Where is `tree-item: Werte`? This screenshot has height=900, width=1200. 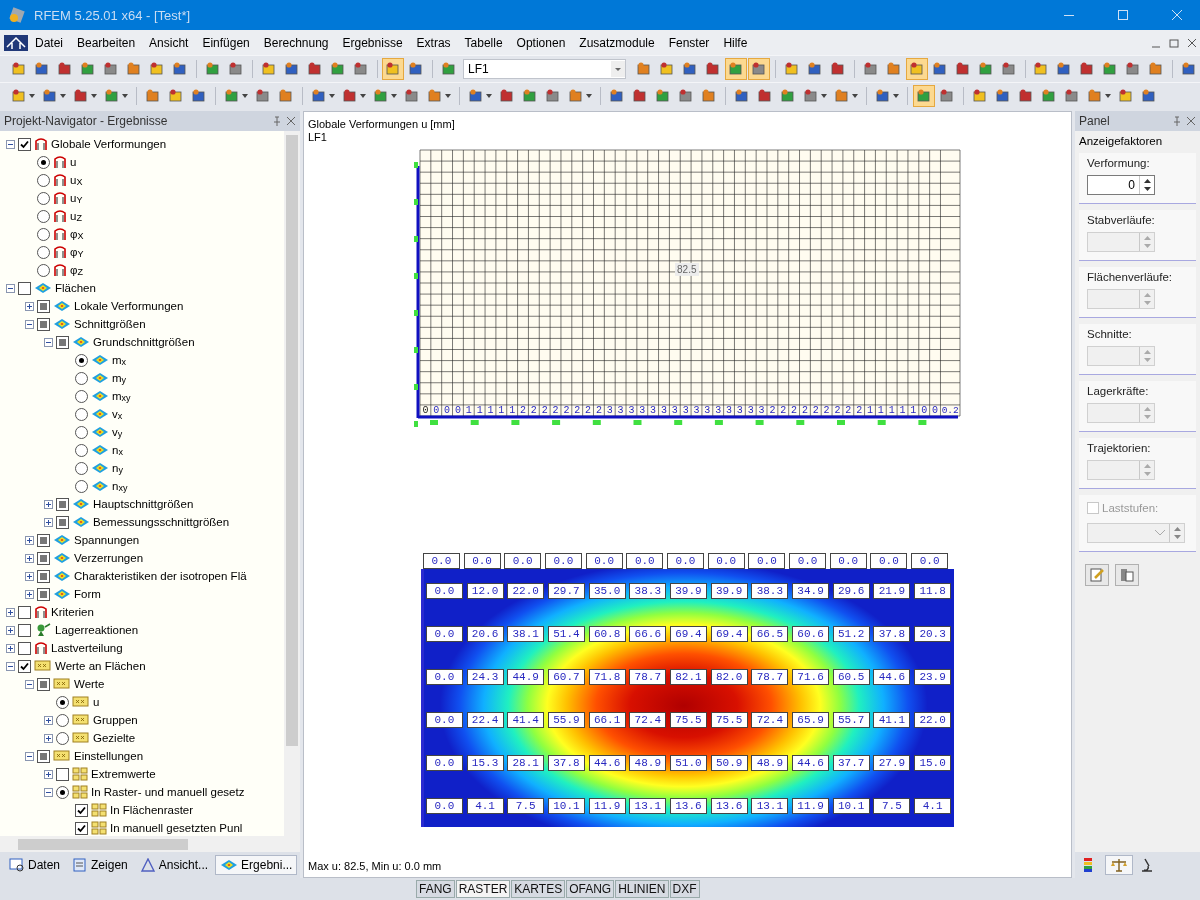
tree-item: Werte is located at coordinates (89, 684).